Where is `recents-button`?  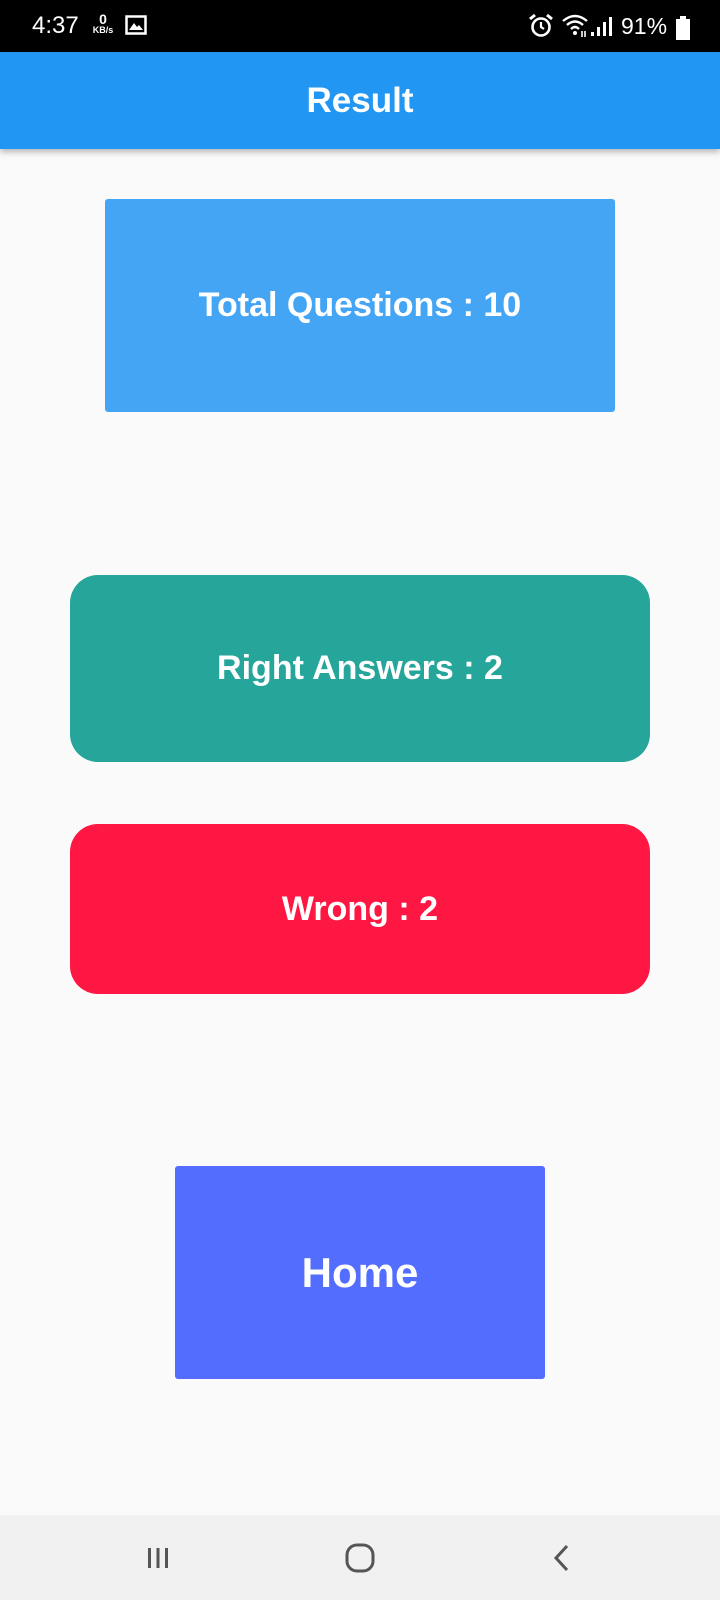
recents-button is located at coordinates (158, 1558).